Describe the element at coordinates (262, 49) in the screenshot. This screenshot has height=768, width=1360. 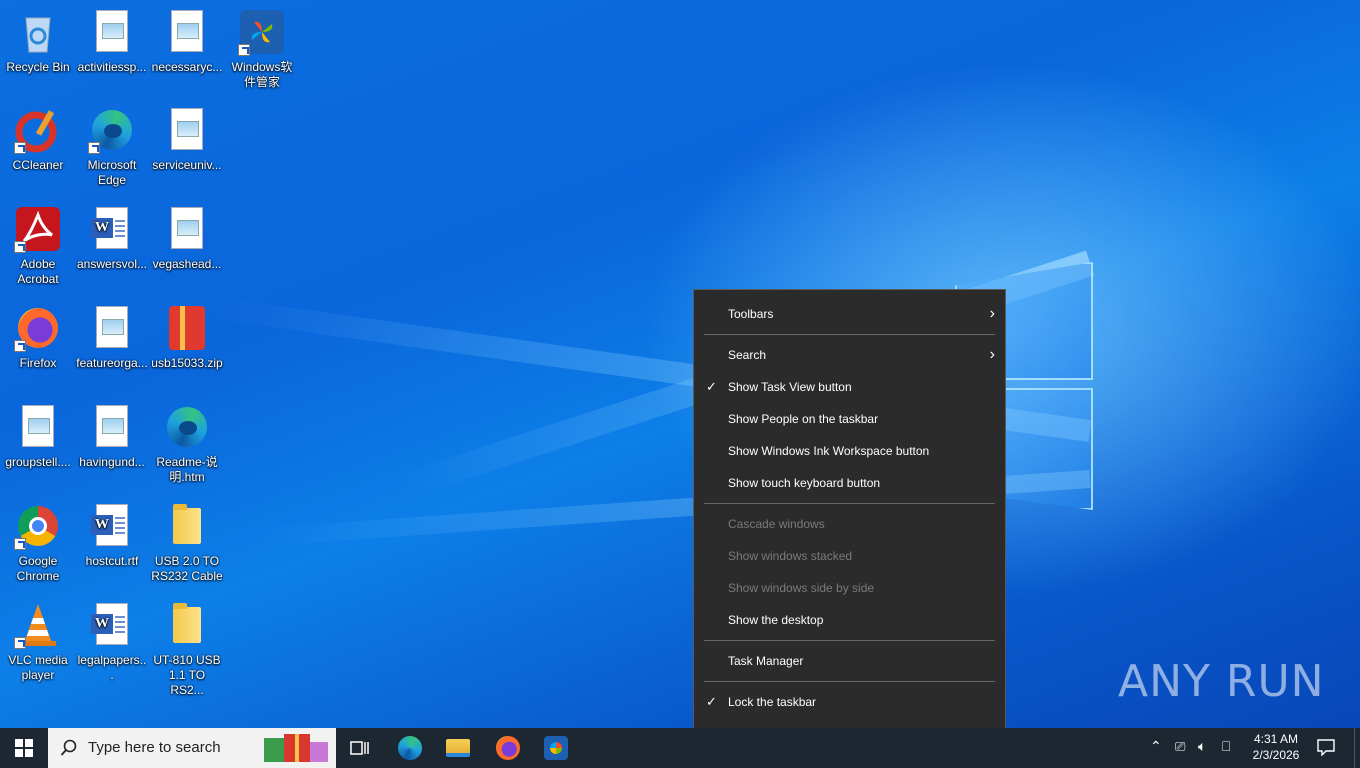
I see `desktop-icon-windows-manager: Windows软件管家` at that location.